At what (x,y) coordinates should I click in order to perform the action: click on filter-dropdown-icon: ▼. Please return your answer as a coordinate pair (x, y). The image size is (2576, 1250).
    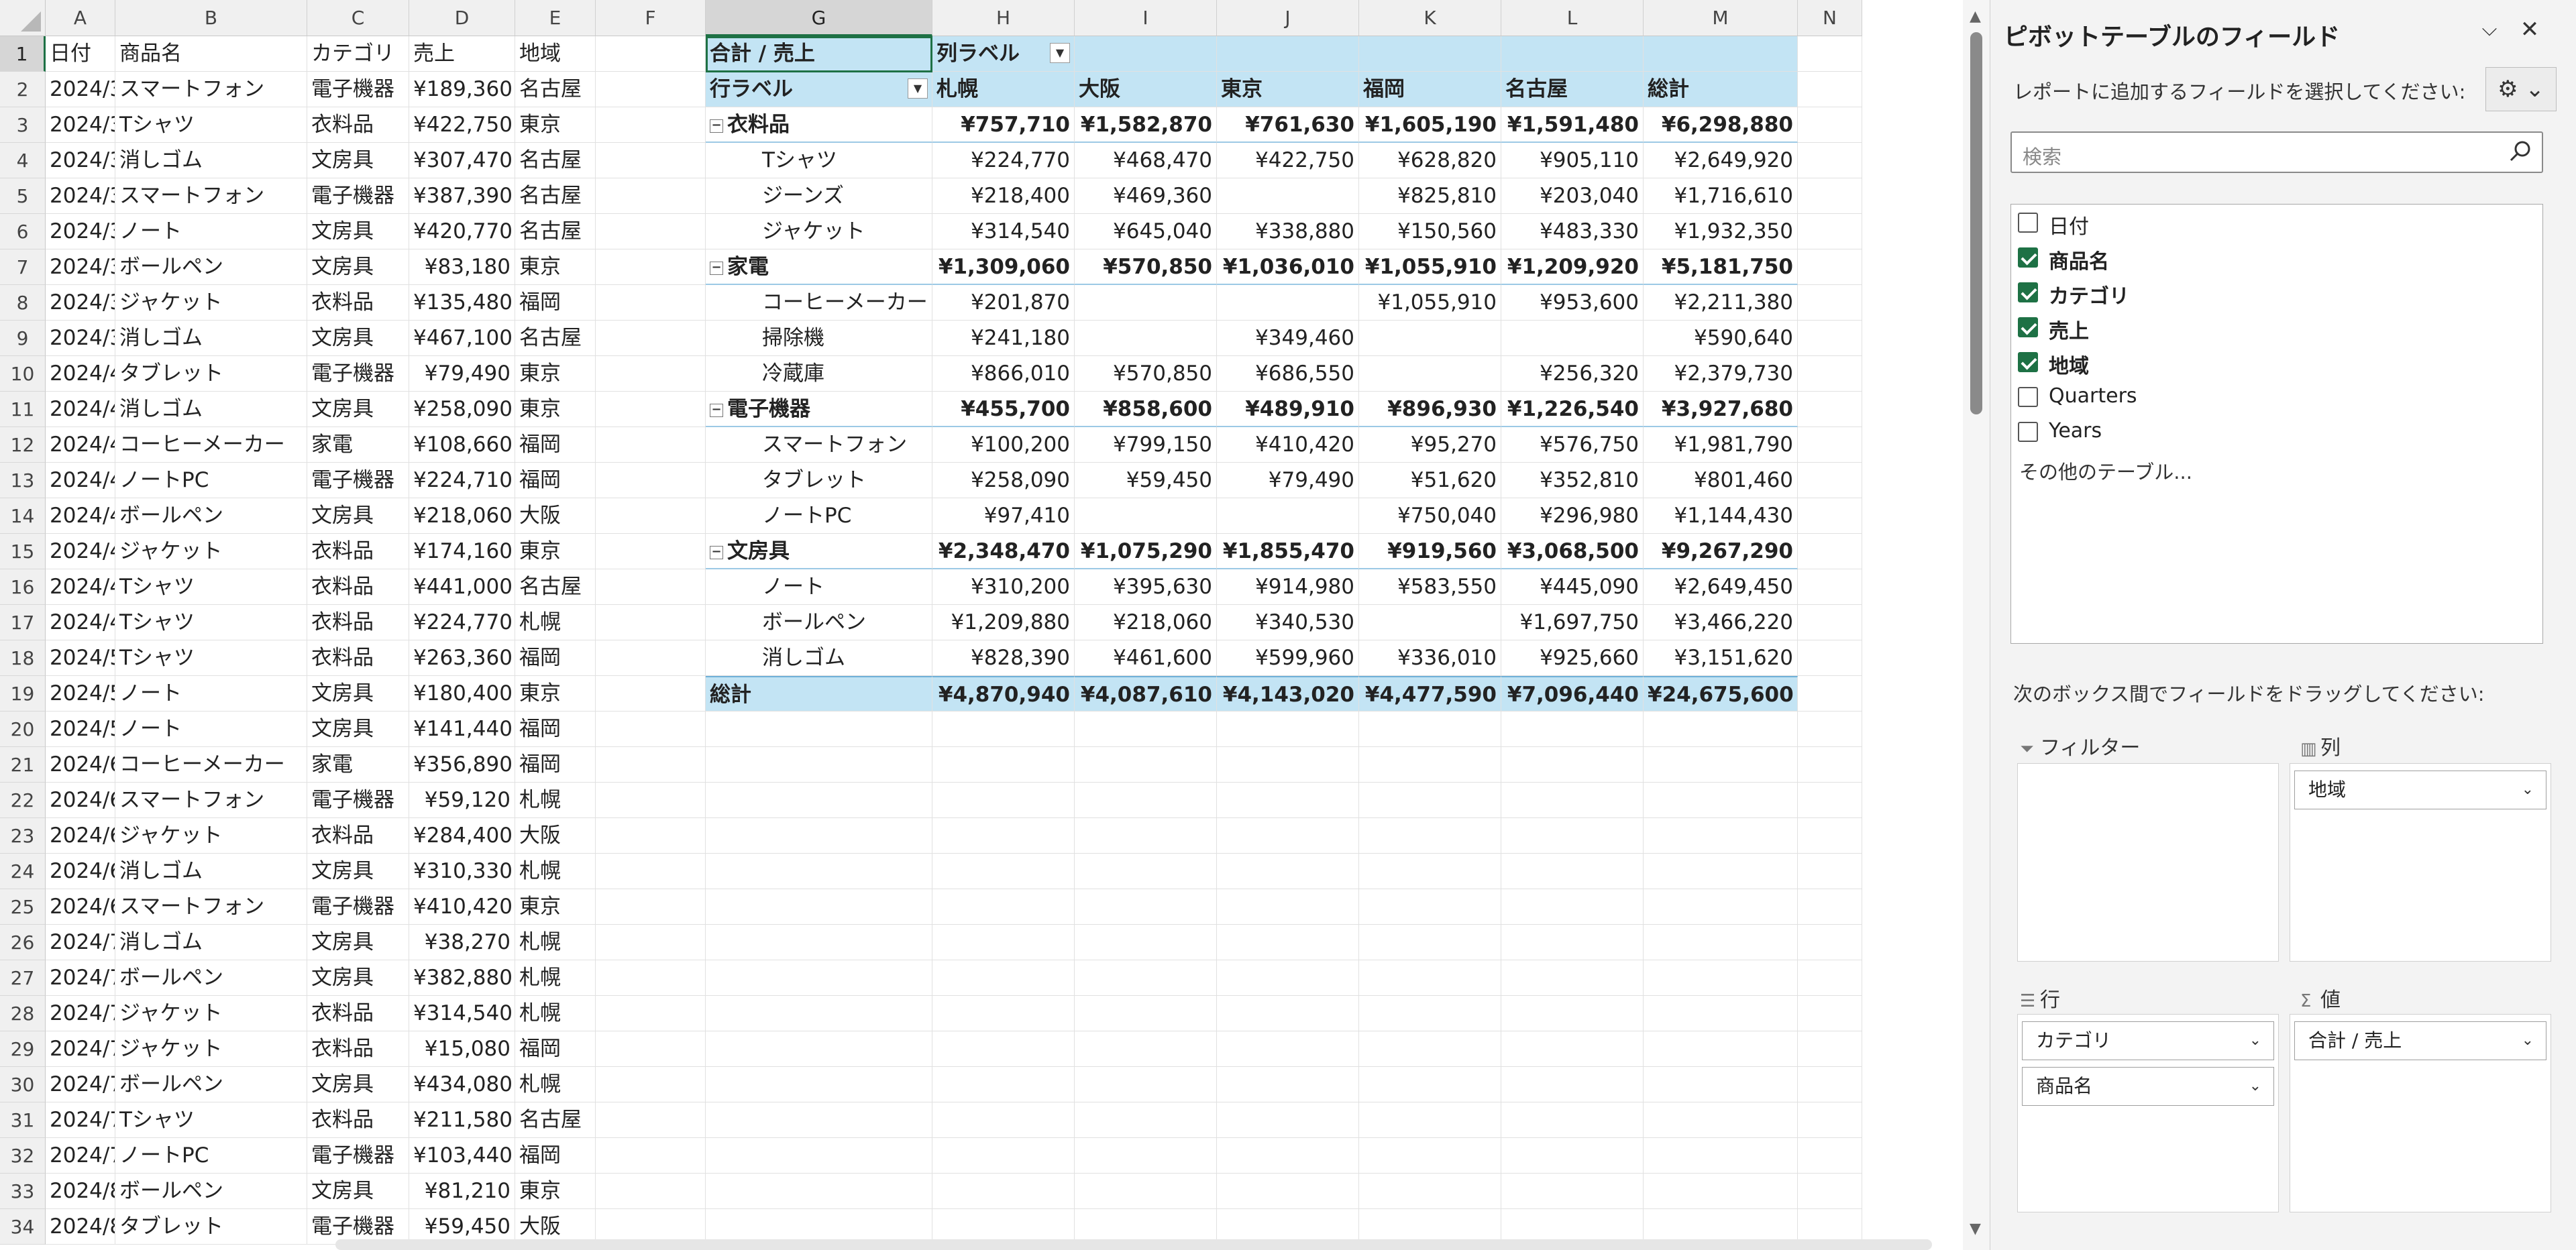
    Looking at the image, I should click on (1060, 53).